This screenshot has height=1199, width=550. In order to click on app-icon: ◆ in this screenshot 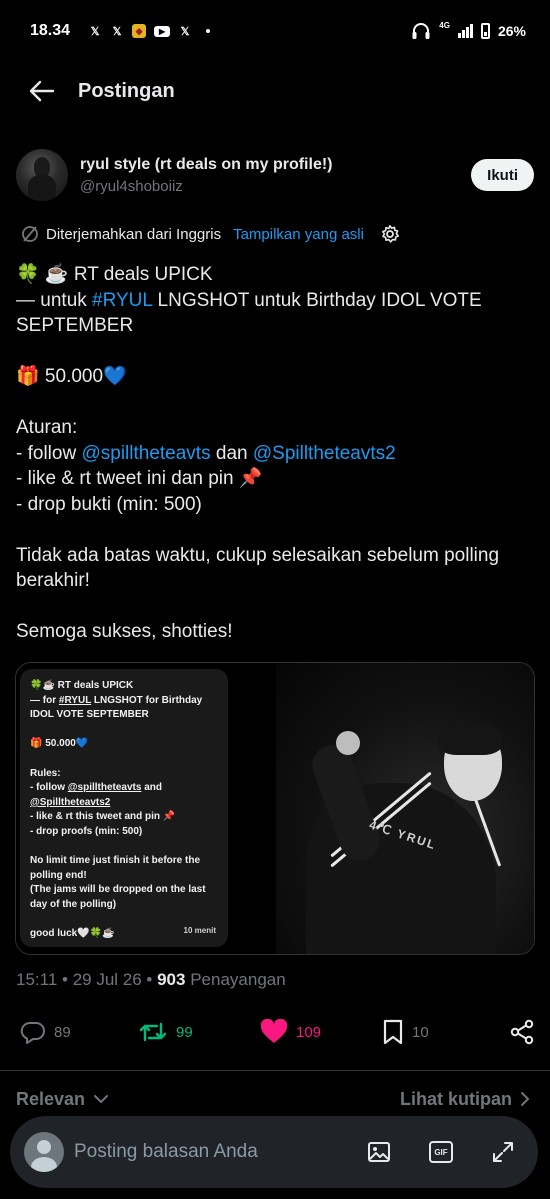, I will do `click(139, 31)`.